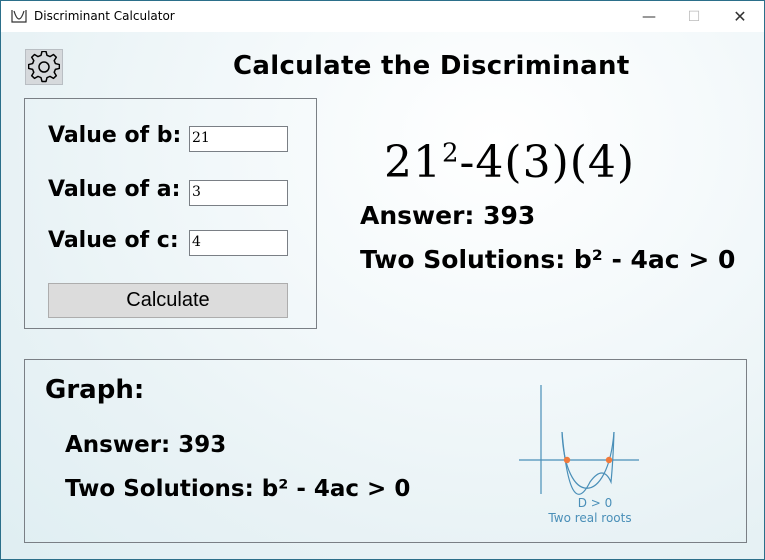 The height and width of the screenshot is (560, 765). Describe the element at coordinates (588, 463) in the screenshot. I see `parabola-curve` at that location.